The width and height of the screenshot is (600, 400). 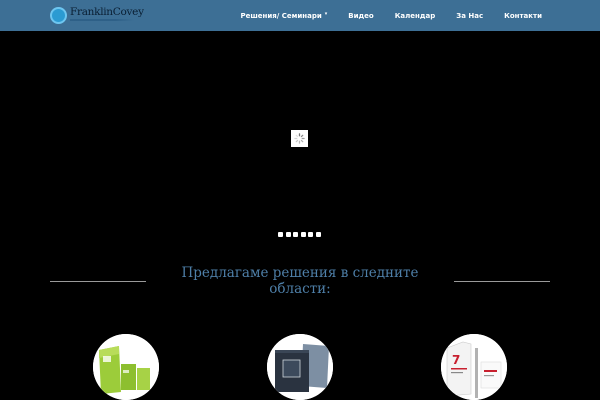 I want to click on nav-item-solutions-label: Решения/ Семинари, so click(x=281, y=15).